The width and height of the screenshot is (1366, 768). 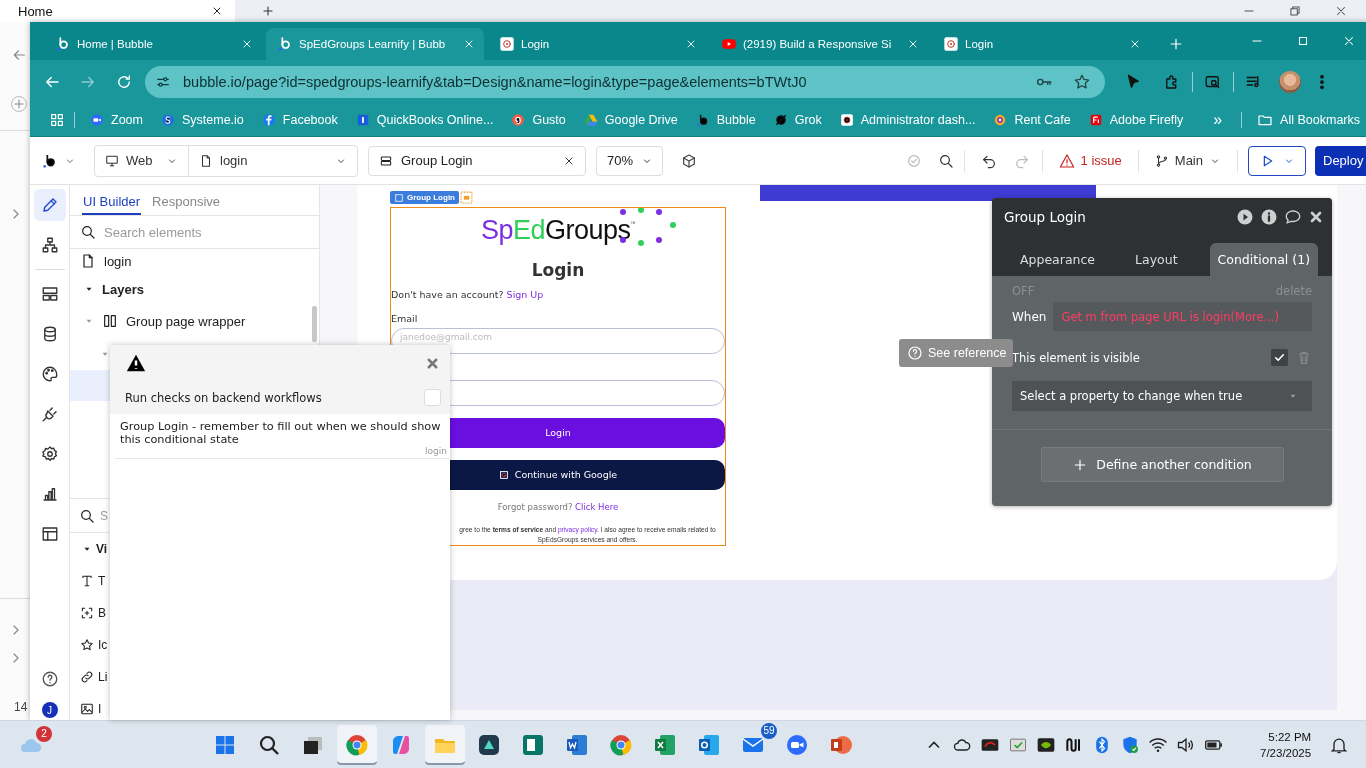 I want to click on bookmark: Systeme.io, so click(x=202, y=119).